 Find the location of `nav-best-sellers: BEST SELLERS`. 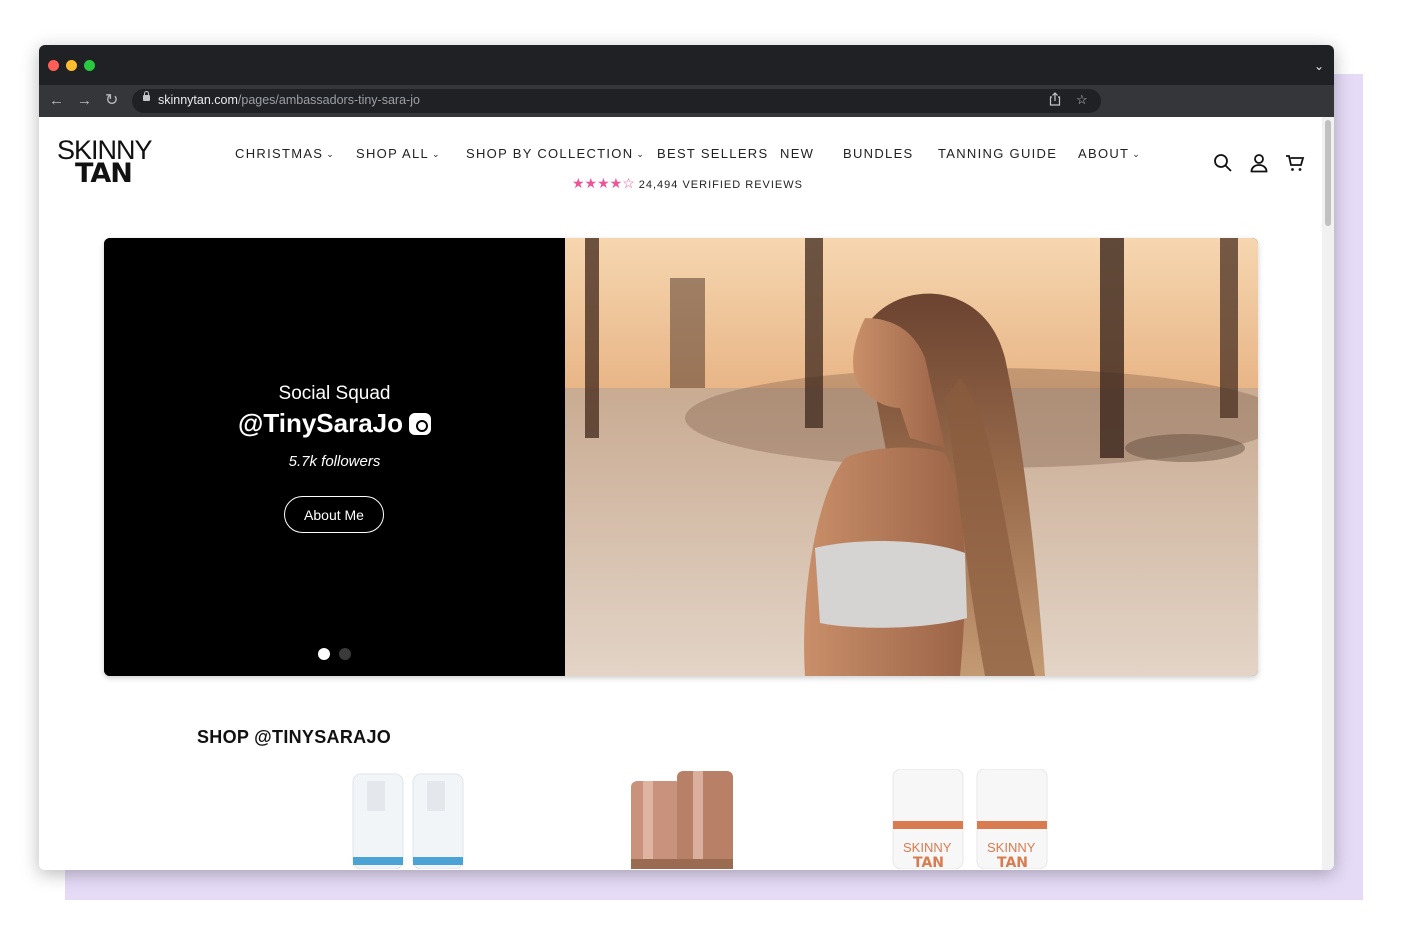

nav-best-sellers: BEST SELLERS is located at coordinates (712, 153).